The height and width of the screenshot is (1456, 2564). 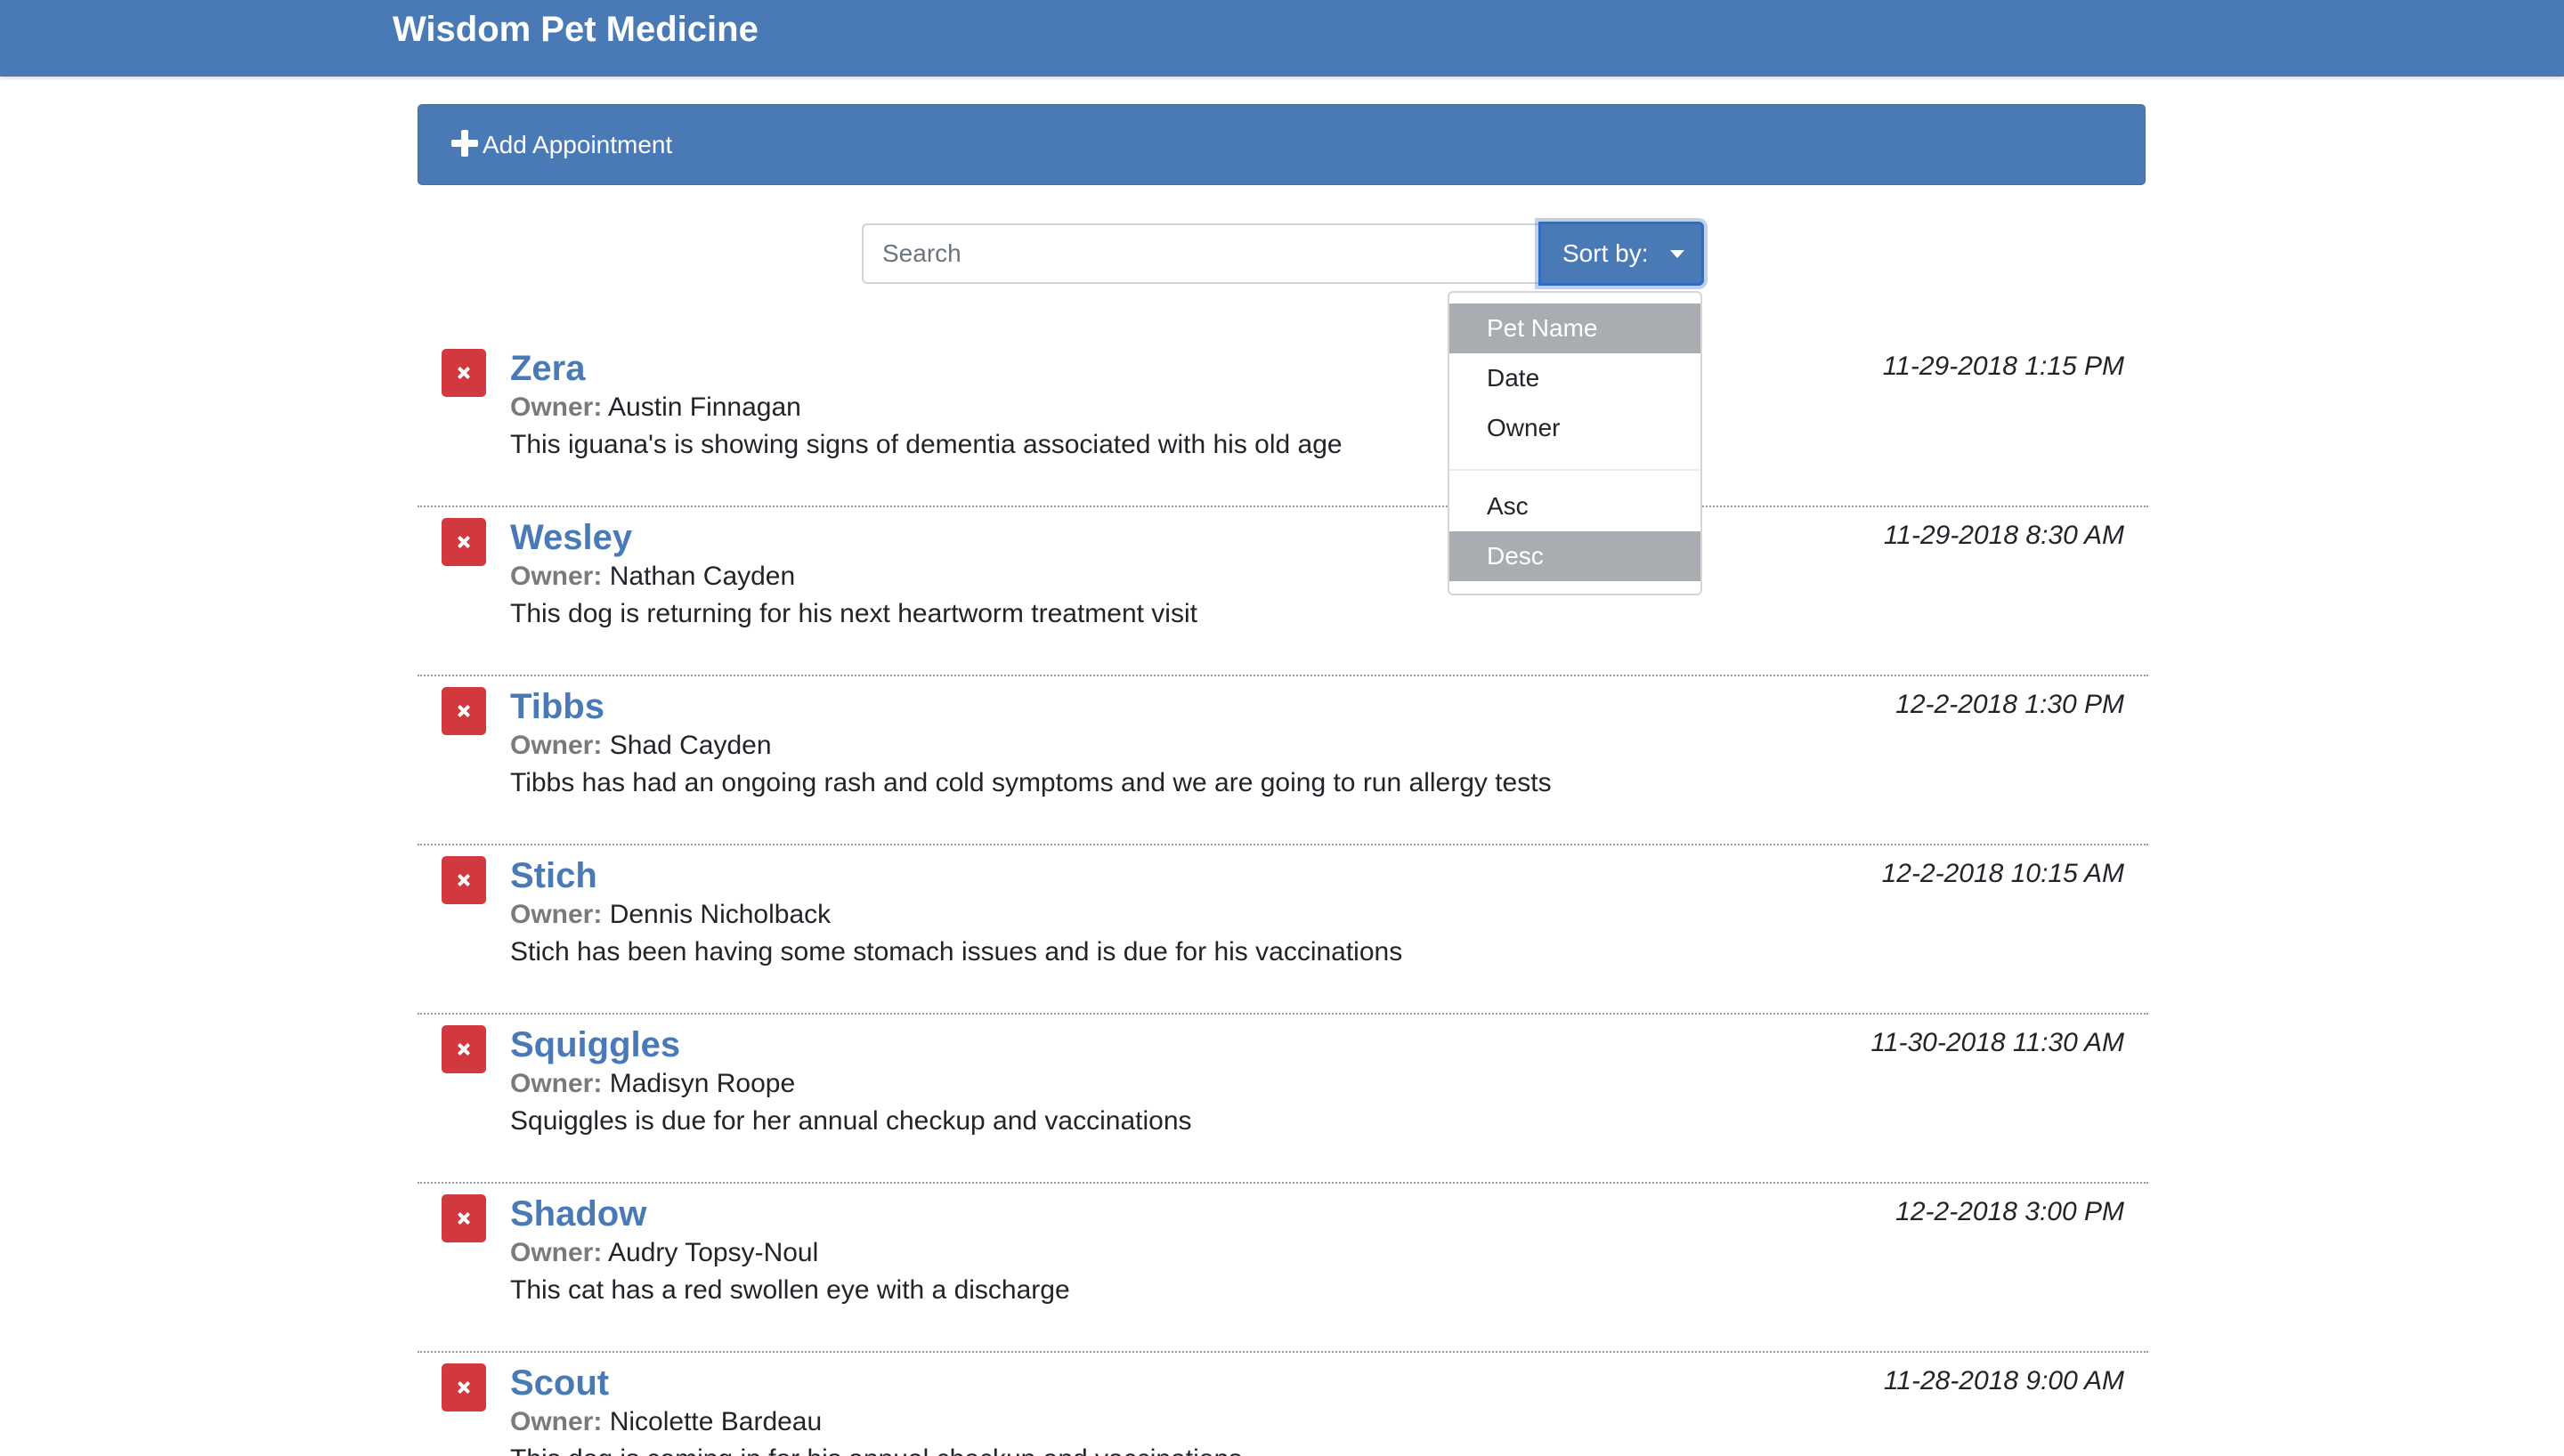 What do you see at coordinates (464, 143) in the screenshot?
I see `plus-icon` at bounding box center [464, 143].